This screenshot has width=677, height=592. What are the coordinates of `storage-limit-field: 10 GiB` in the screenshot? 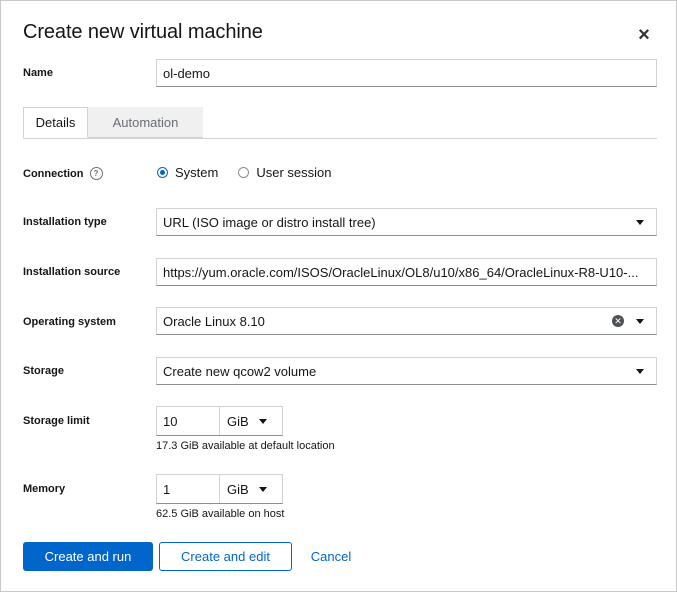 It's located at (219, 421).